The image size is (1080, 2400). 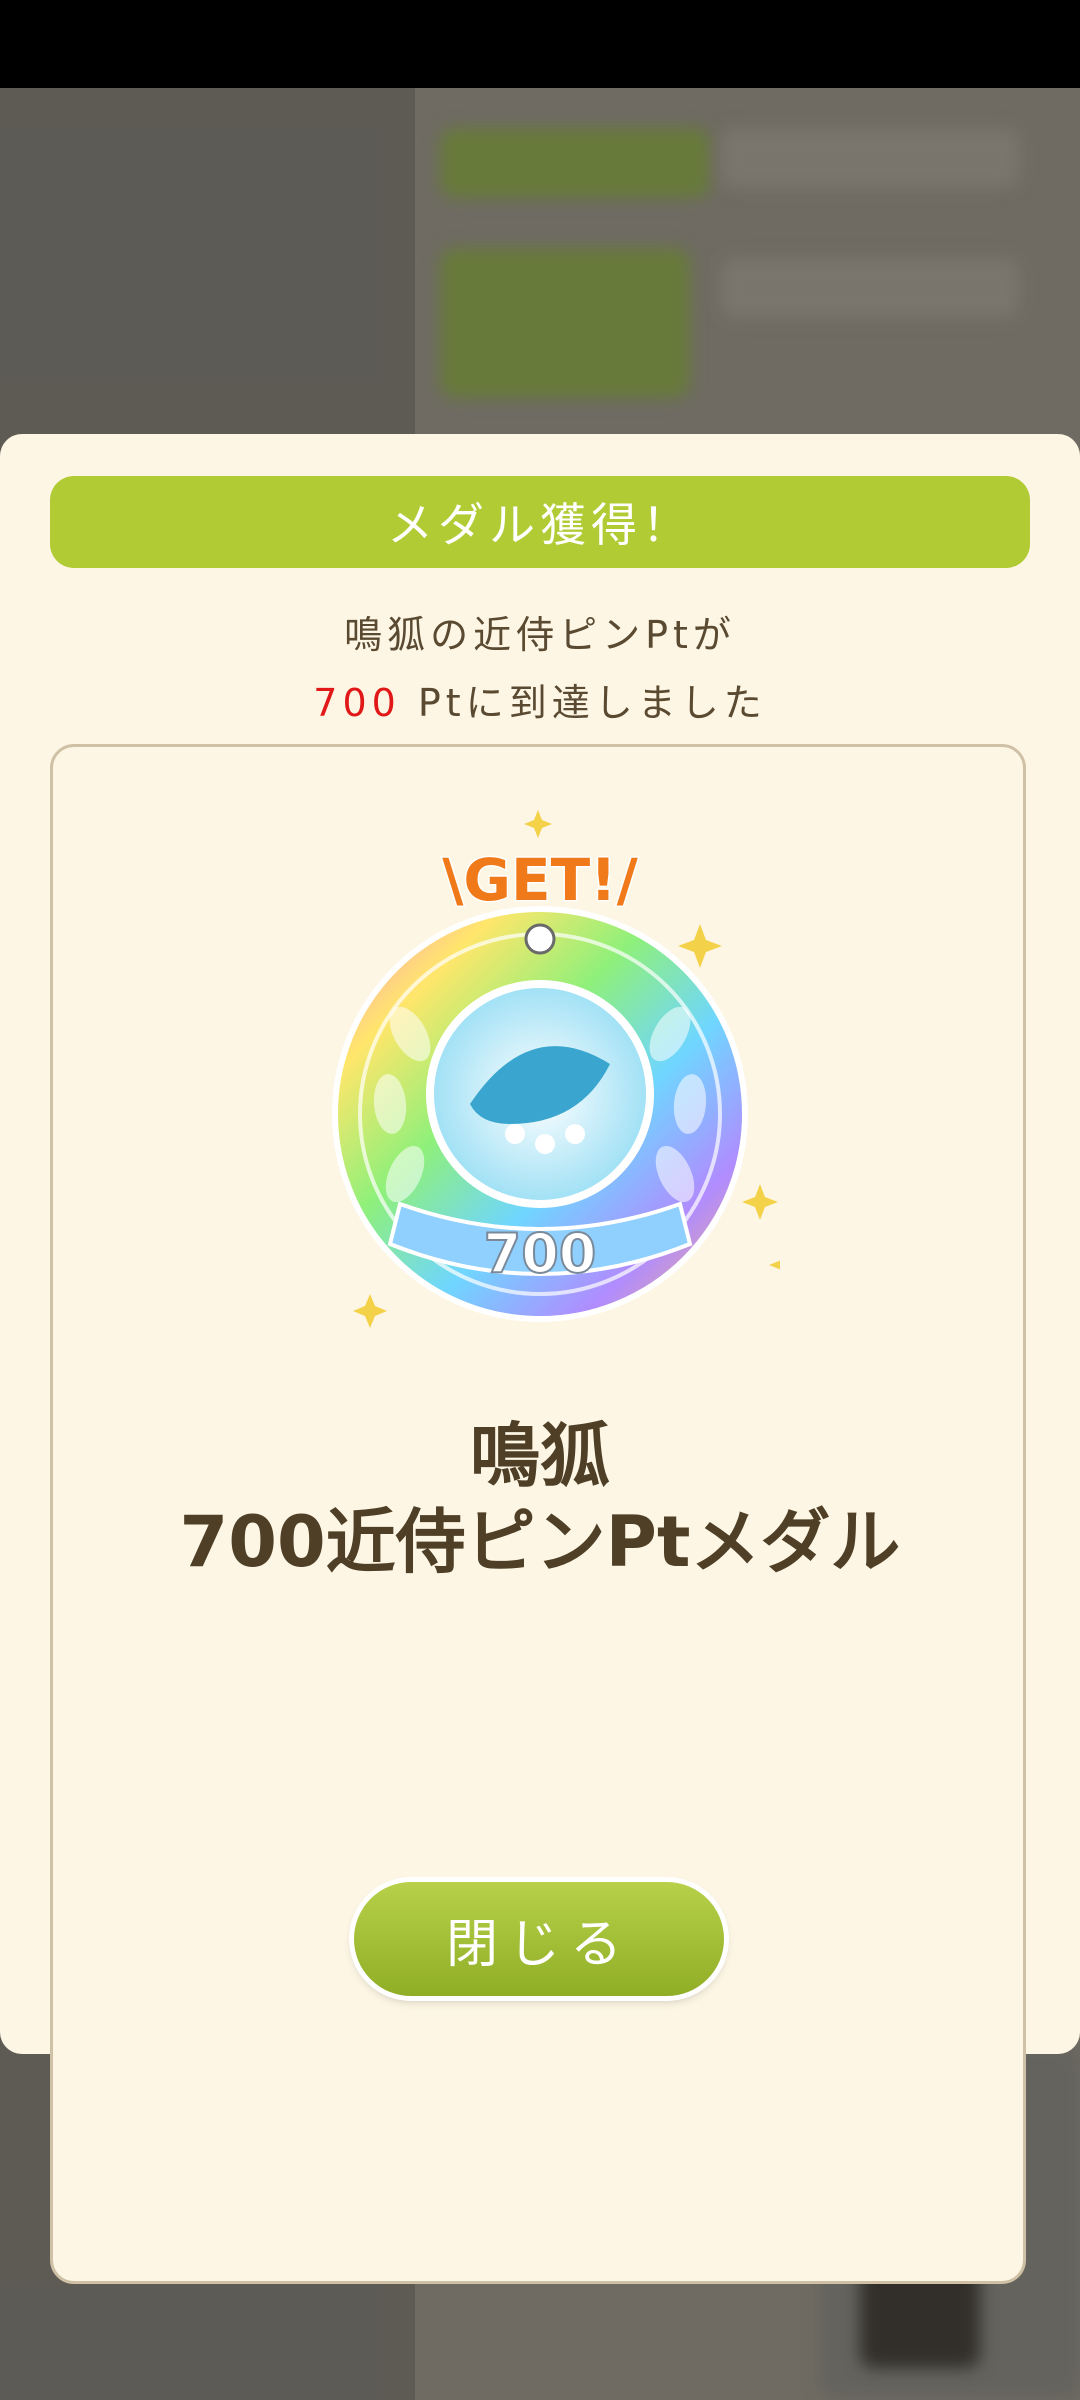 What do you see at coordinates (540, 635) in the screenshot?
I see `message-line-1: 鳴狐の近侍ピンPtが` at bounding box center [540, 635].